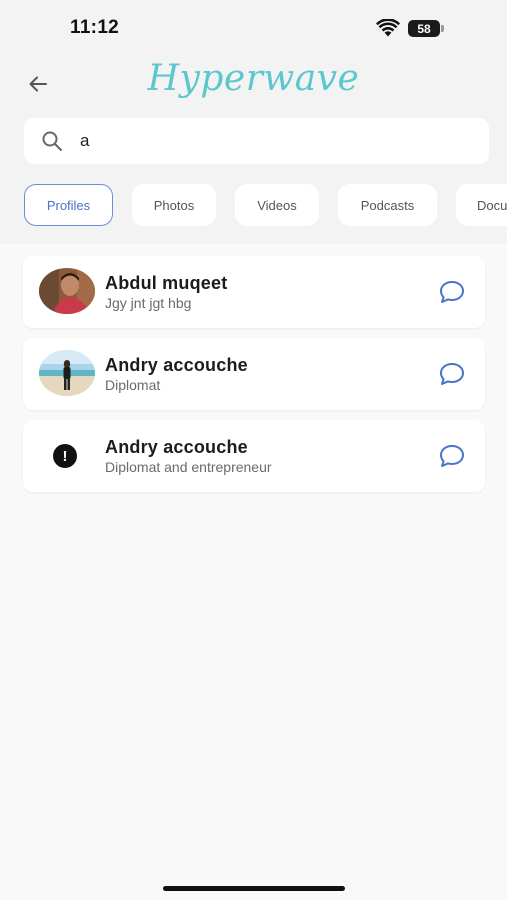 Image resolution: width=507 pixels, height=900 pixels. I want to click on battery-icon: 58, so click(424, 28).